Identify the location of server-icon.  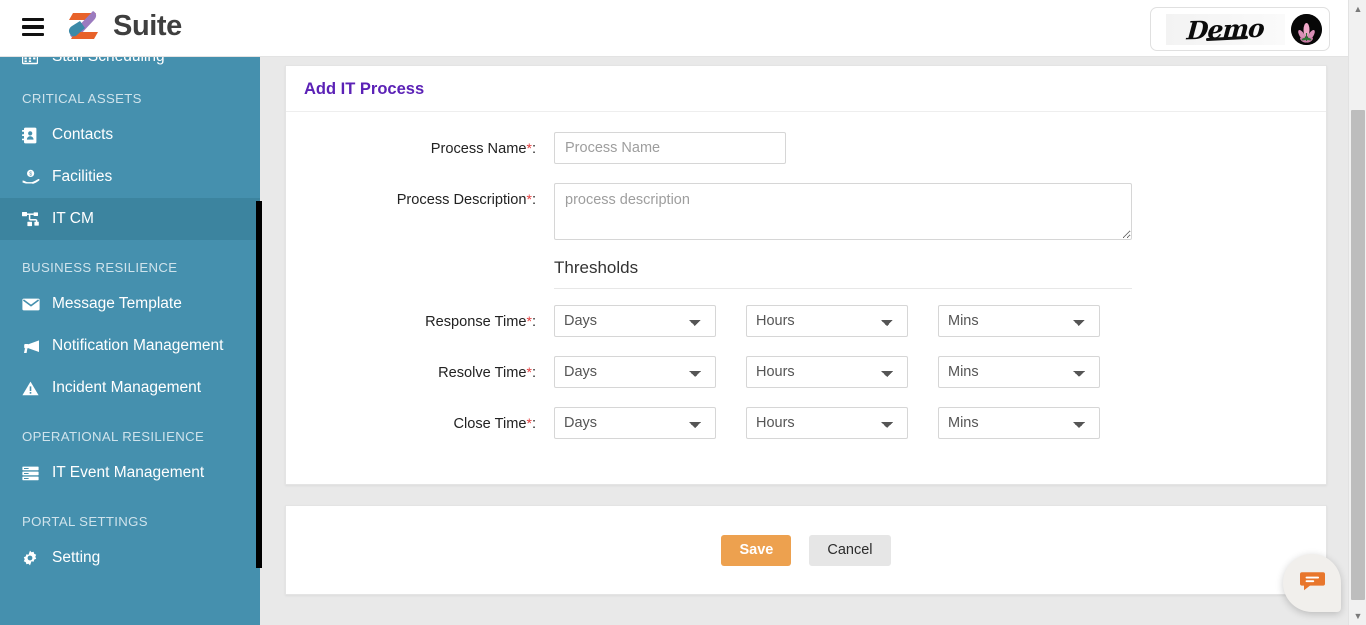
(35, 473).